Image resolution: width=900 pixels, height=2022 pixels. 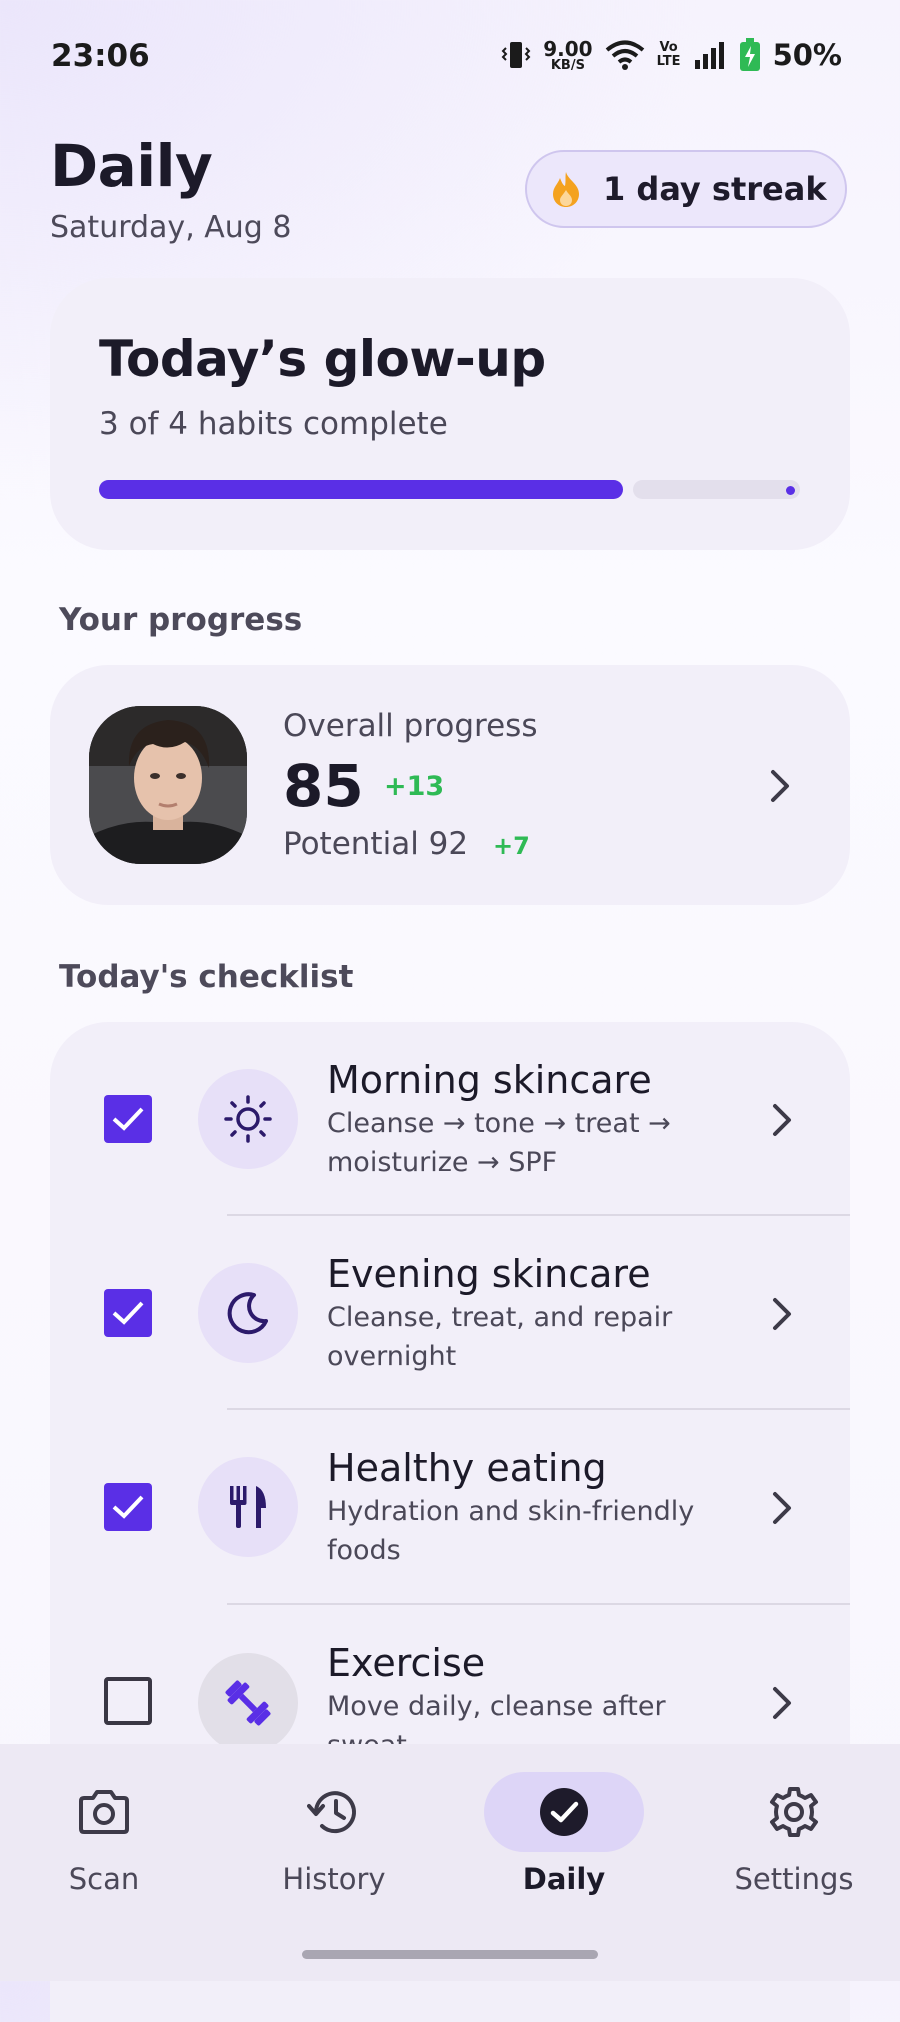 I want to click on nav-item-settings: Settings, so click(x=794, y=1828).